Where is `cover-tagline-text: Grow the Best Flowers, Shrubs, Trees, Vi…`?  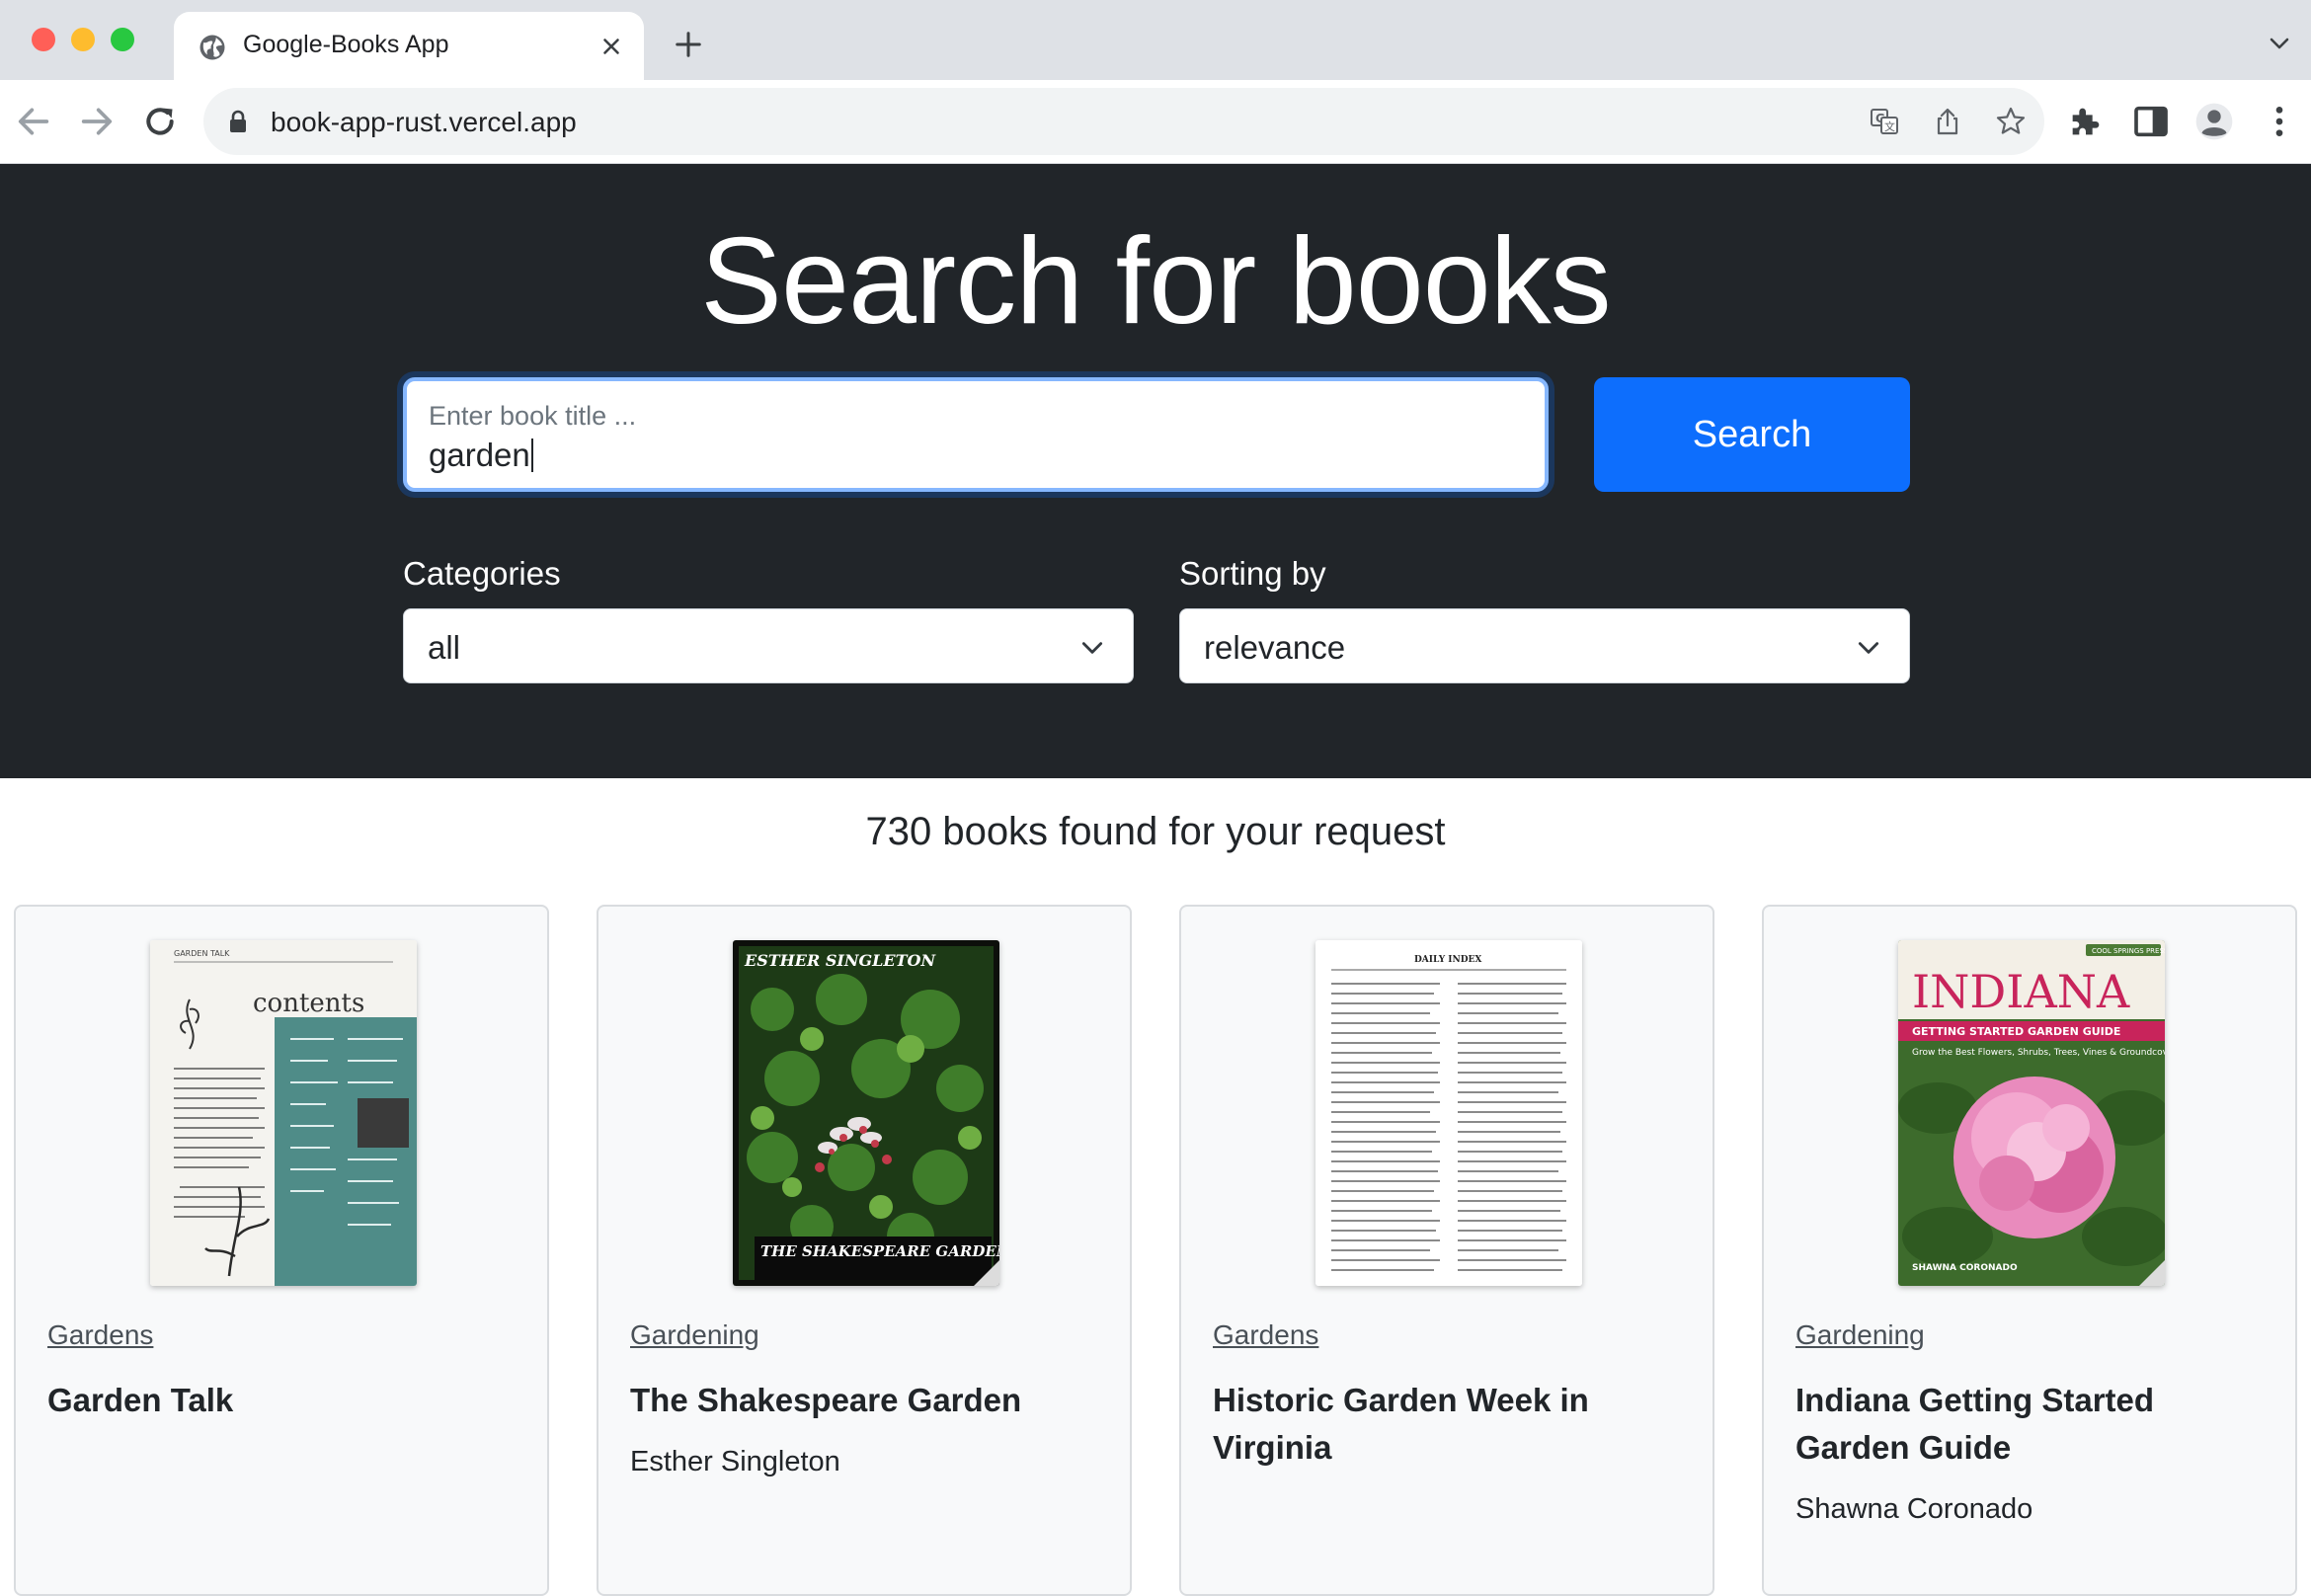
cover-tagline-text: Grow the Best Flowers, Shrubs, Trees, Vi… is located at coordinates (2038, 1053).